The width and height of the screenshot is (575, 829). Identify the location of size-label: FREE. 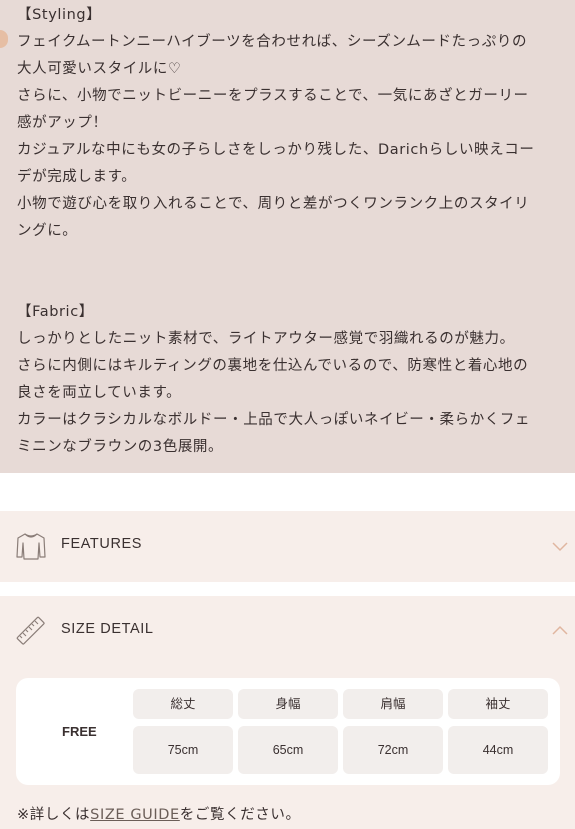
(79, 731).